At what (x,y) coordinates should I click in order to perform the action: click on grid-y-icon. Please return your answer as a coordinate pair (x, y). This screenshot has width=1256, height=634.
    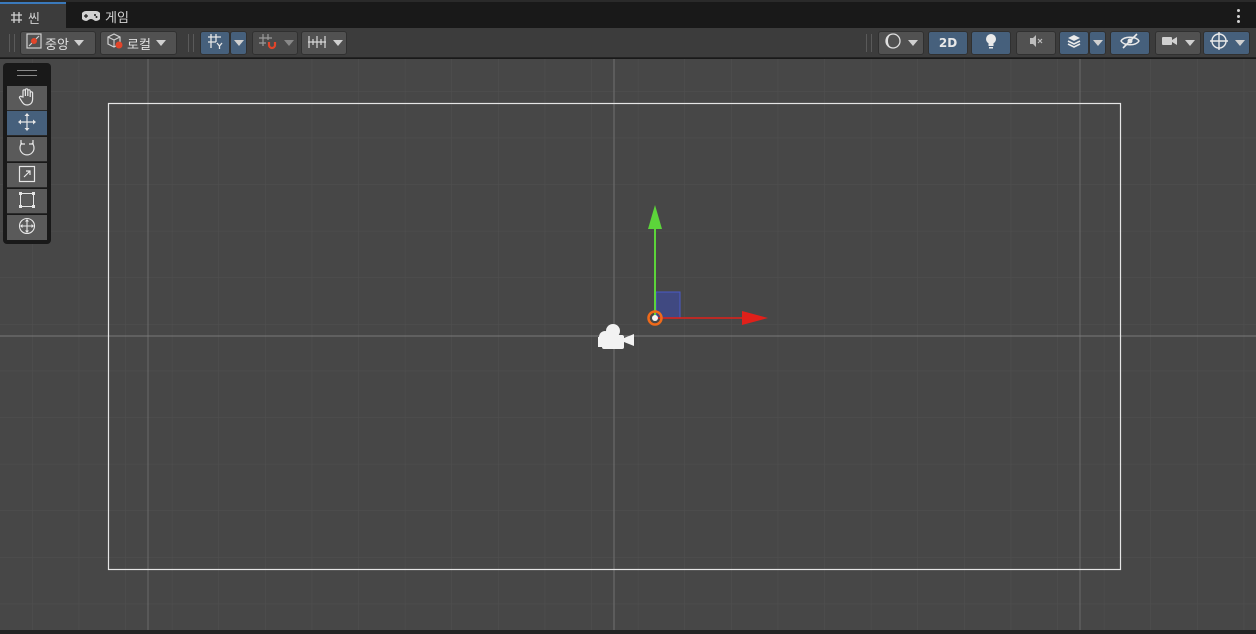
    Looking at the image, I should click on (215, 43).